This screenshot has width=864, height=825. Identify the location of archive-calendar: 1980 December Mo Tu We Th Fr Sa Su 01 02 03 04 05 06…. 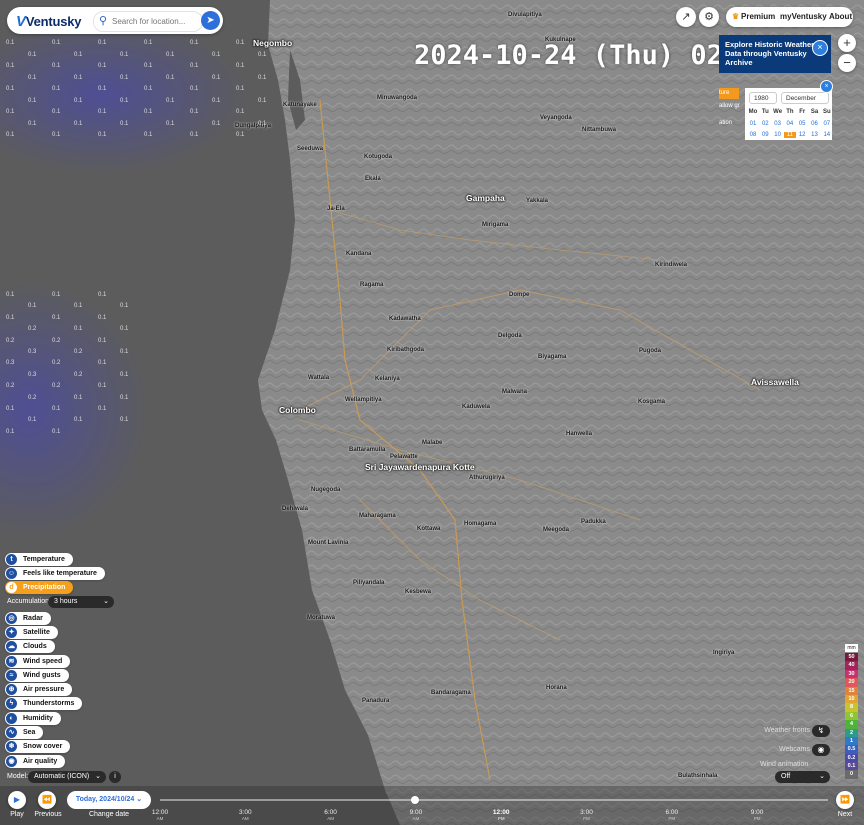
(788, 114).